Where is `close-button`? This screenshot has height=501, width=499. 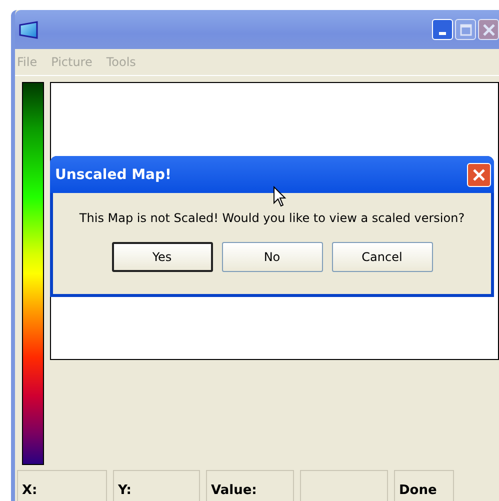
close-button is located at coordinates (479, 174).